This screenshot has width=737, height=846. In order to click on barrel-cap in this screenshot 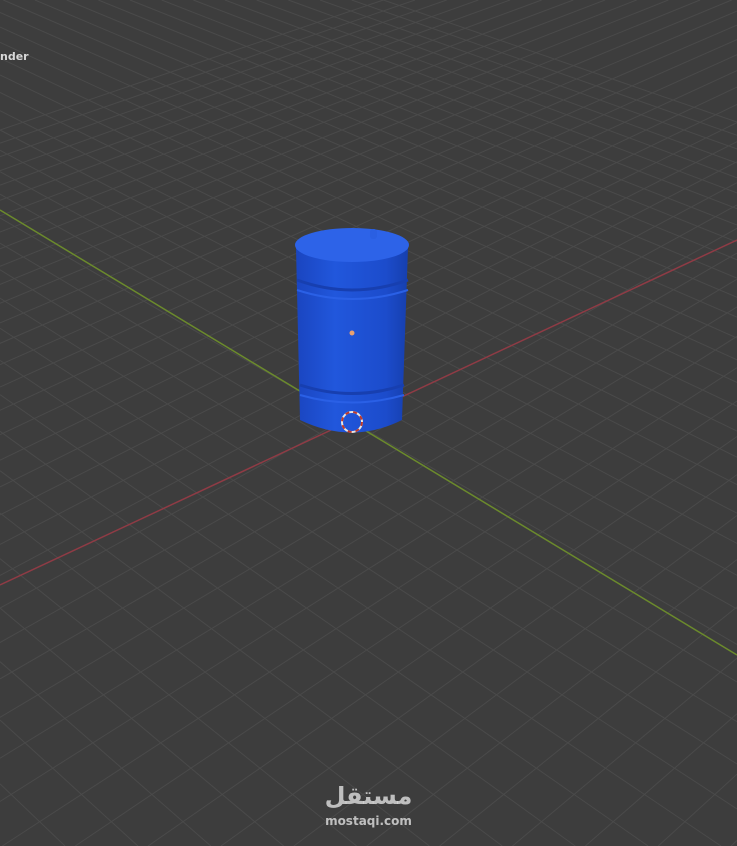, I will do `click(373, 234)`.